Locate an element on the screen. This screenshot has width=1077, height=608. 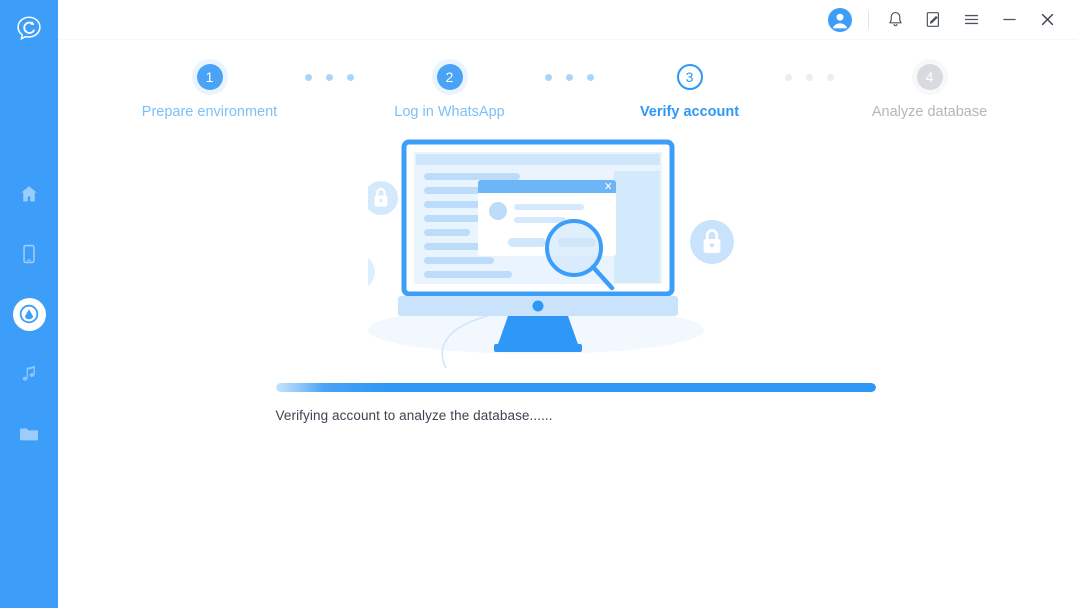
step-2-label: Log in WhatsApp is located at coordinates (449, 112).